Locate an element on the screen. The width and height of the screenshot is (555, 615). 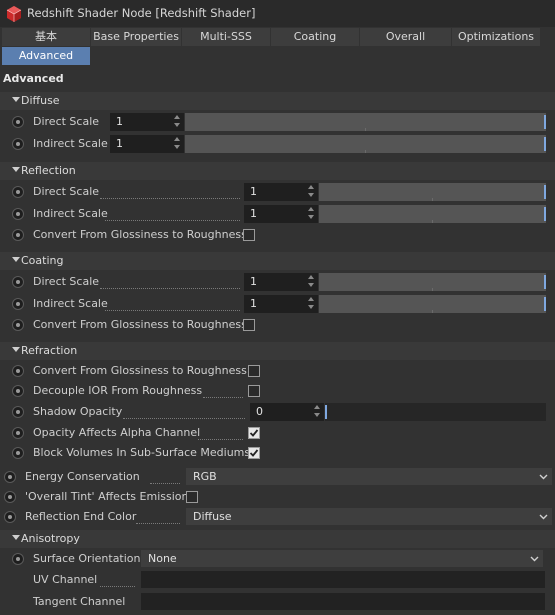
group-header-coating: Coating is located at coordinates (277, 261).